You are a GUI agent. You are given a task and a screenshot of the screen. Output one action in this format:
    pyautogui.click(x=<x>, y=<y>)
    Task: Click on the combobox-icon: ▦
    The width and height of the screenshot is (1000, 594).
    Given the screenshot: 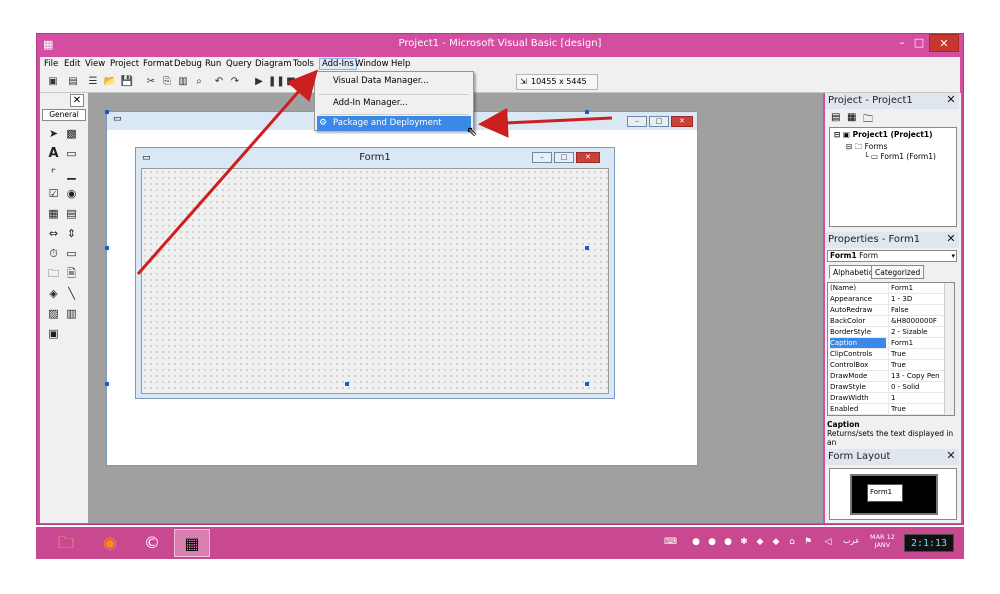 What is the action you would take?
    pyautogui.click(x=53, y=213)
    